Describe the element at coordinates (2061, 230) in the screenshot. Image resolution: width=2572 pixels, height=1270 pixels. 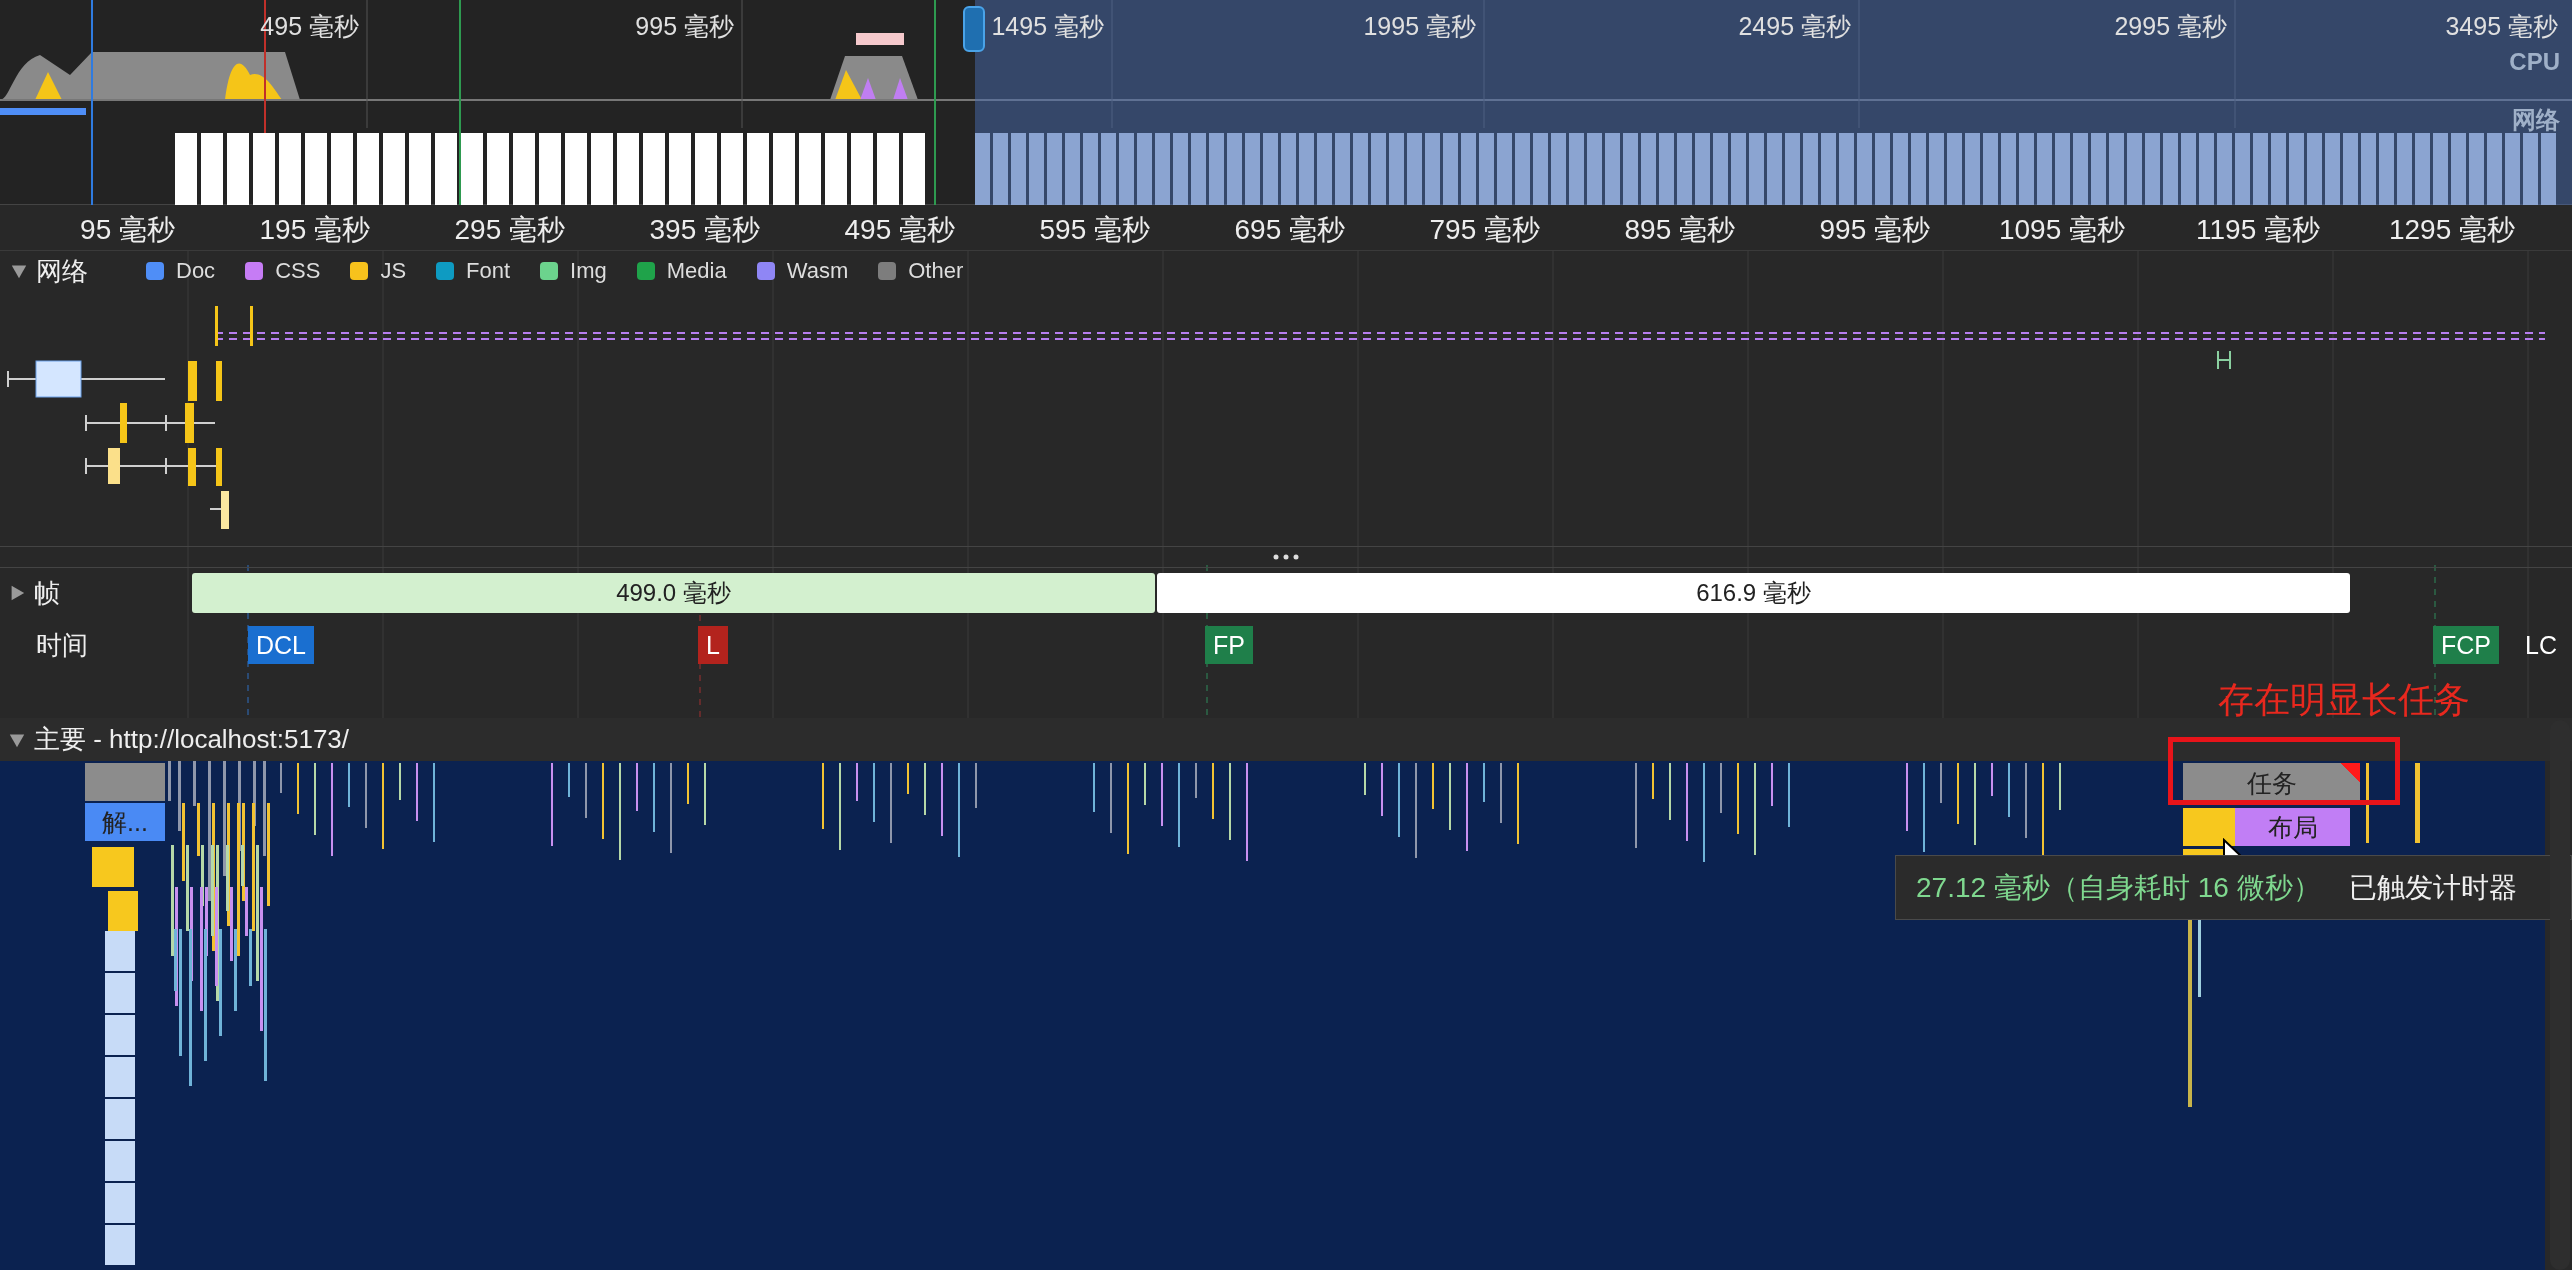
I see `ruler-tick-label: 1095 毫秒` at that location.